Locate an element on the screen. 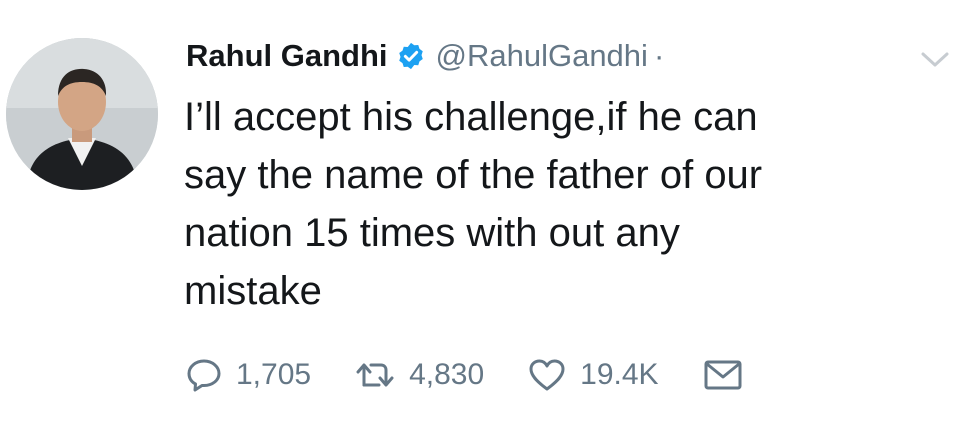 The image size is (960, 429). reply-icon is located at coordinates (204, 375).